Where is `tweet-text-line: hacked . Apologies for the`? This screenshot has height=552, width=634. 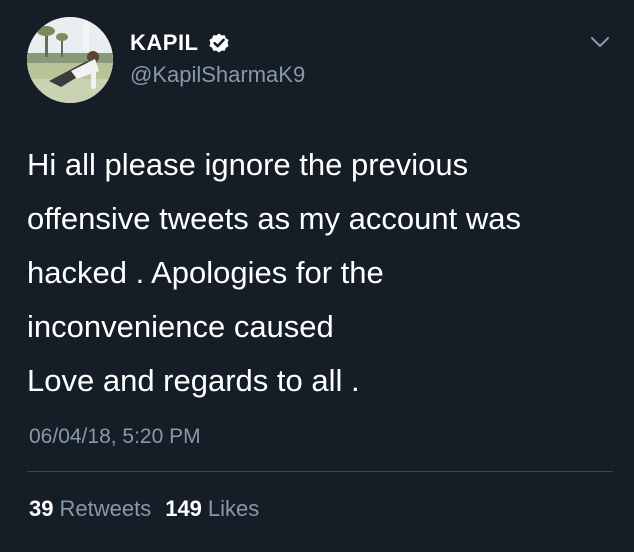 tweet-text-line: hacked . Apologies for the is located at coordinates (205, 272).